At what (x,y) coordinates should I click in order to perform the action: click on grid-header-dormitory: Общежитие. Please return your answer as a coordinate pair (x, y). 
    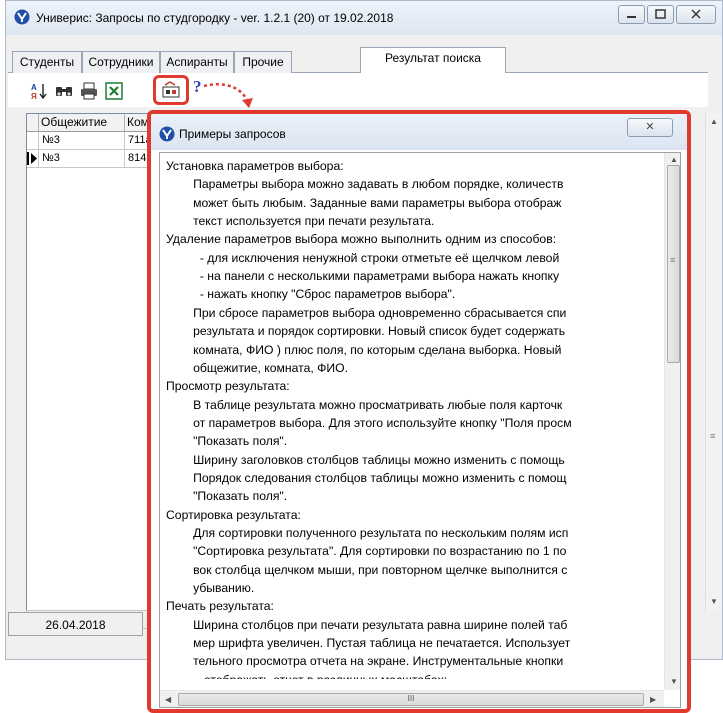
    Looking at the image, I should click on (82, 123).